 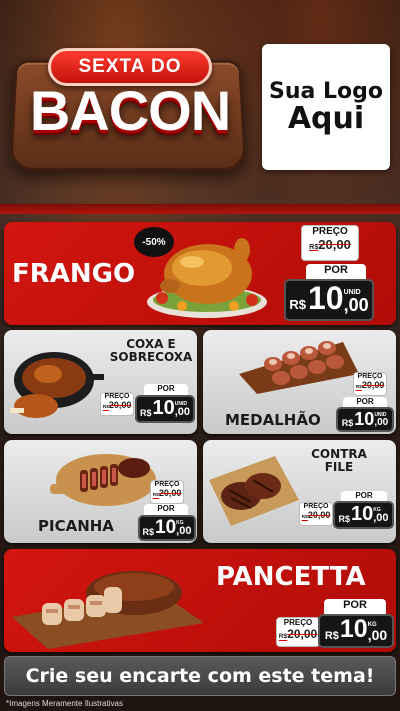 I want to click on cta-banner: Crie seu encarte com este tema!, so click(x=200, y=676).